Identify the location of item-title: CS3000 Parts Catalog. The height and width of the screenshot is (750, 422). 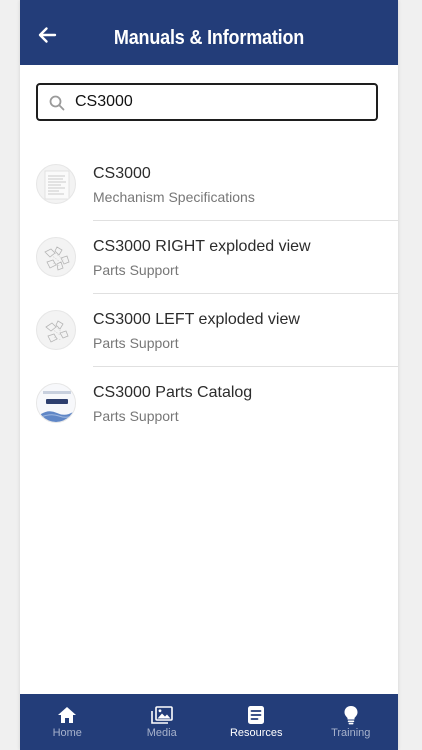
(173, 392).